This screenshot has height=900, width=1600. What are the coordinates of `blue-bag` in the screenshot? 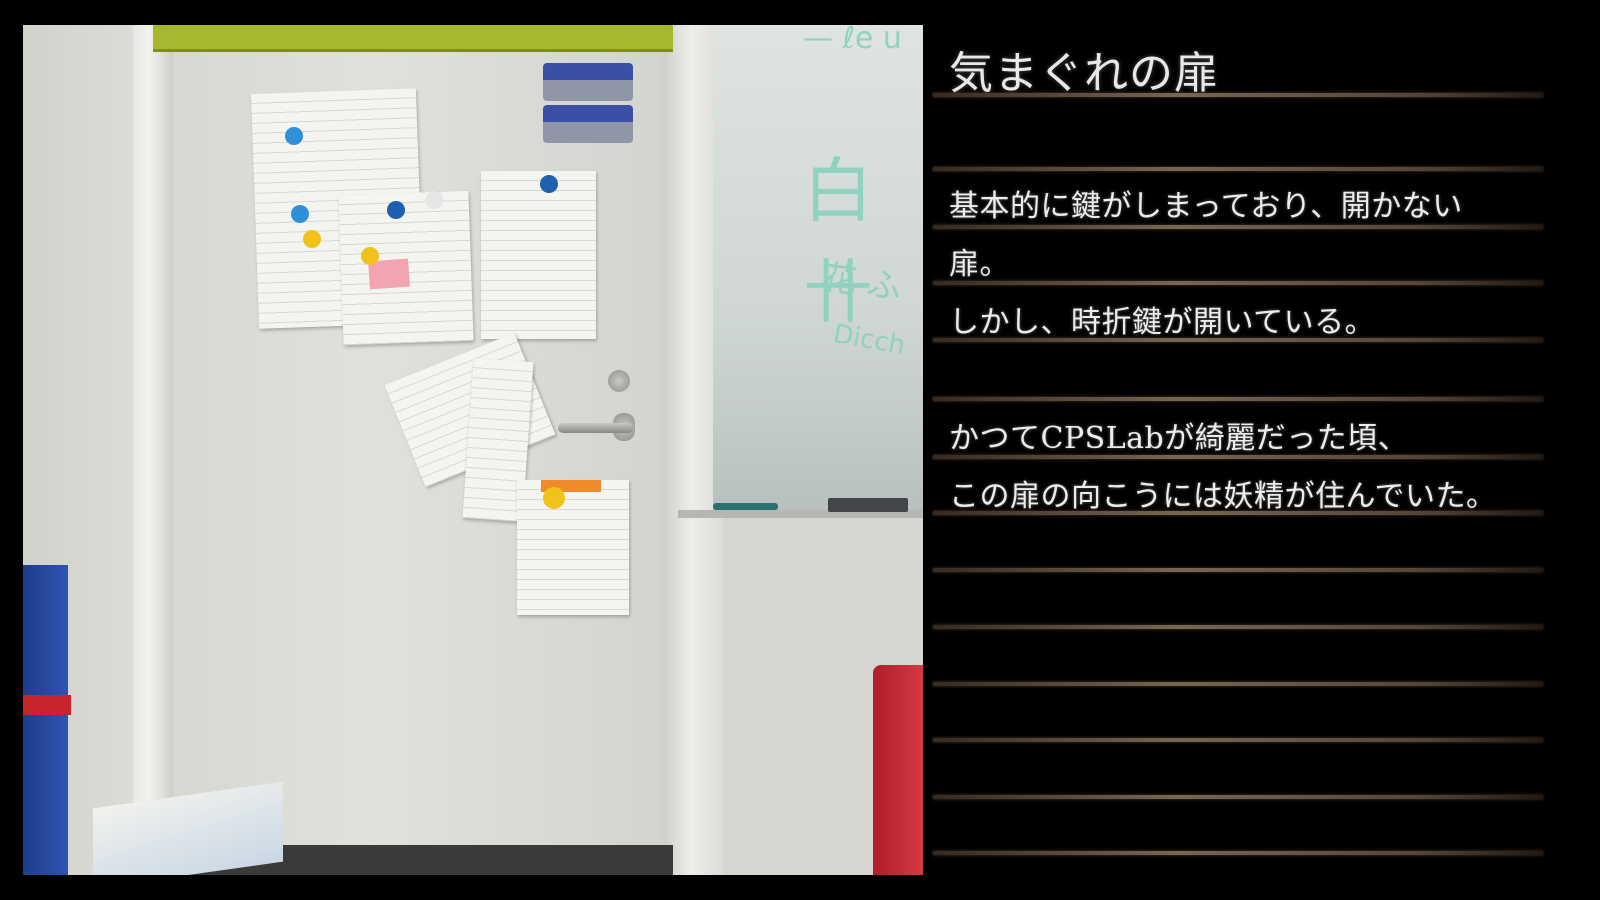 It's located at (45, 720).